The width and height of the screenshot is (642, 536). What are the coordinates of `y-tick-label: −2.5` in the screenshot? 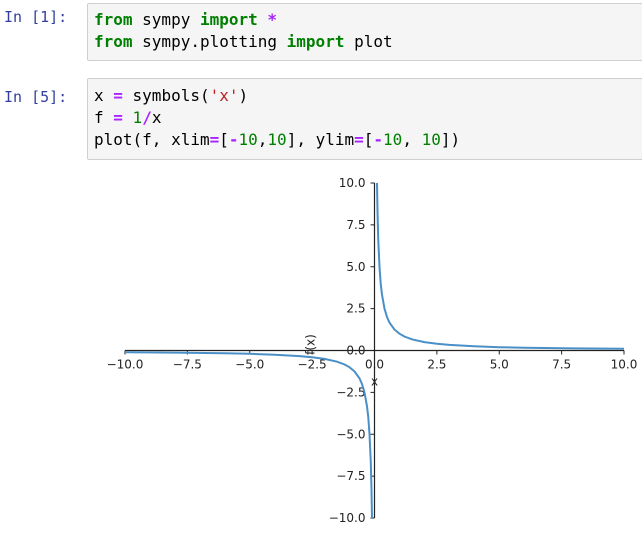 It's located at (350, 392).